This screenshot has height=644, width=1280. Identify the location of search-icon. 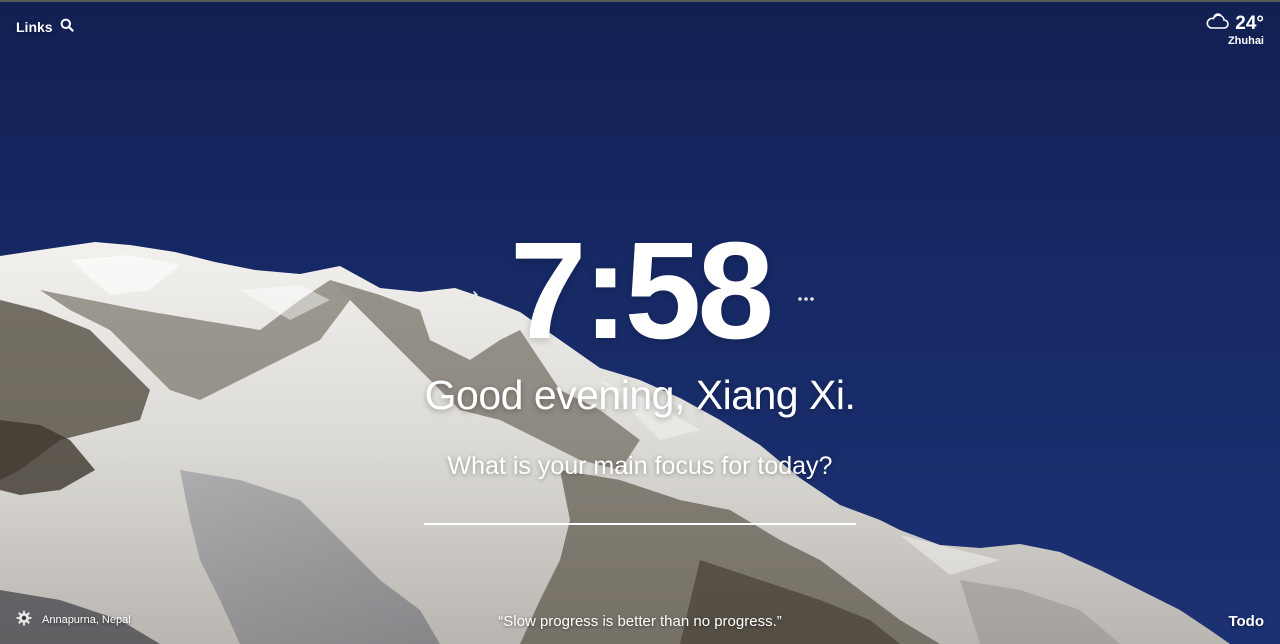
(67, 26).